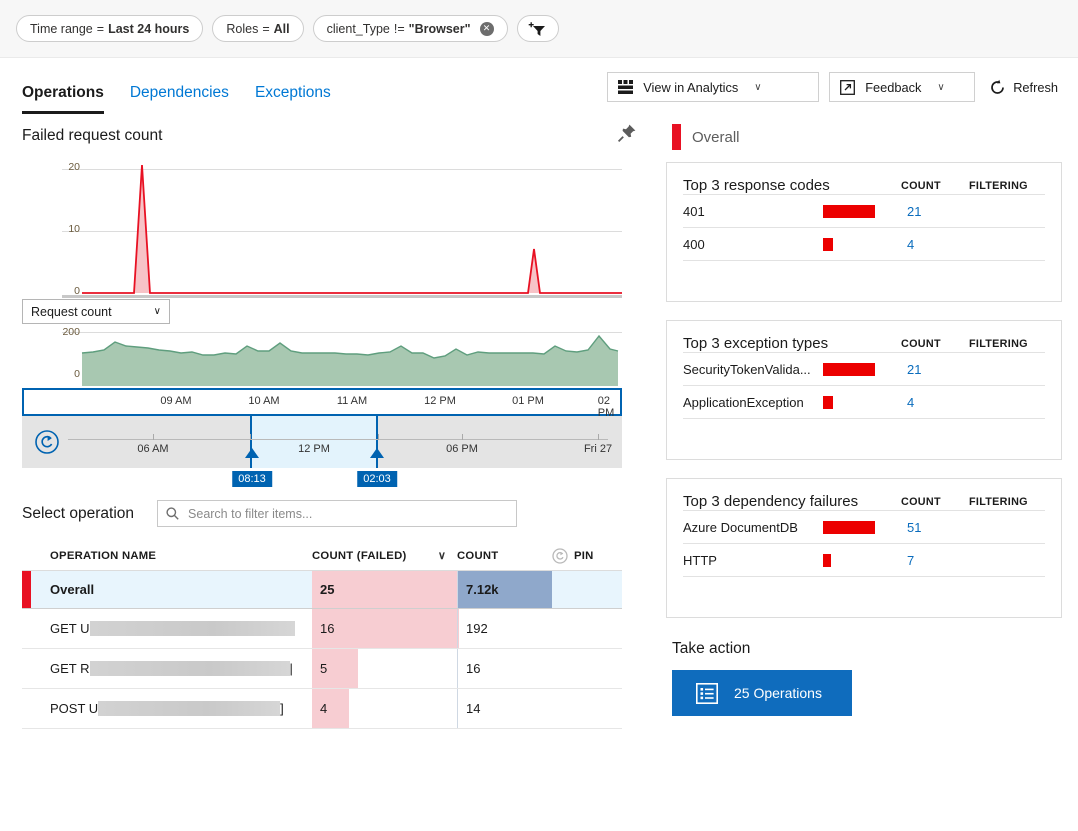 This screenshot has width=1078, height=831. What do you see at coordinates (700, 560) in the screenshot?
I see `card-row-label: HTTP` at bounding box center [700, 560].